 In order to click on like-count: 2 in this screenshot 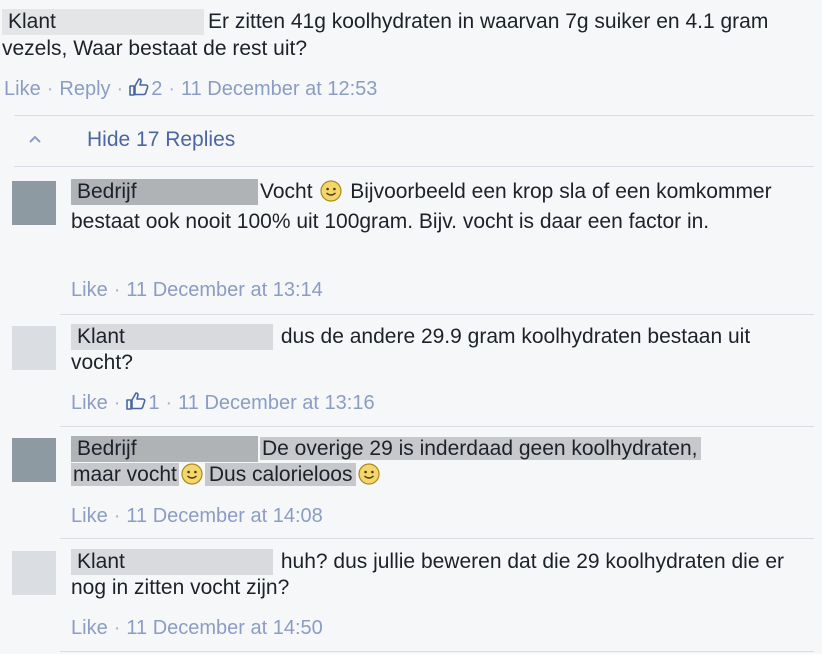, I will do `click(157, 89)`.